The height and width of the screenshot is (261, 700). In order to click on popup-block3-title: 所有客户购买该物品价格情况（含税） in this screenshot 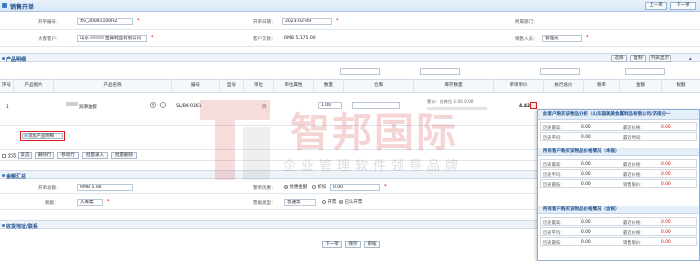, I will do `click(618, 210)`.